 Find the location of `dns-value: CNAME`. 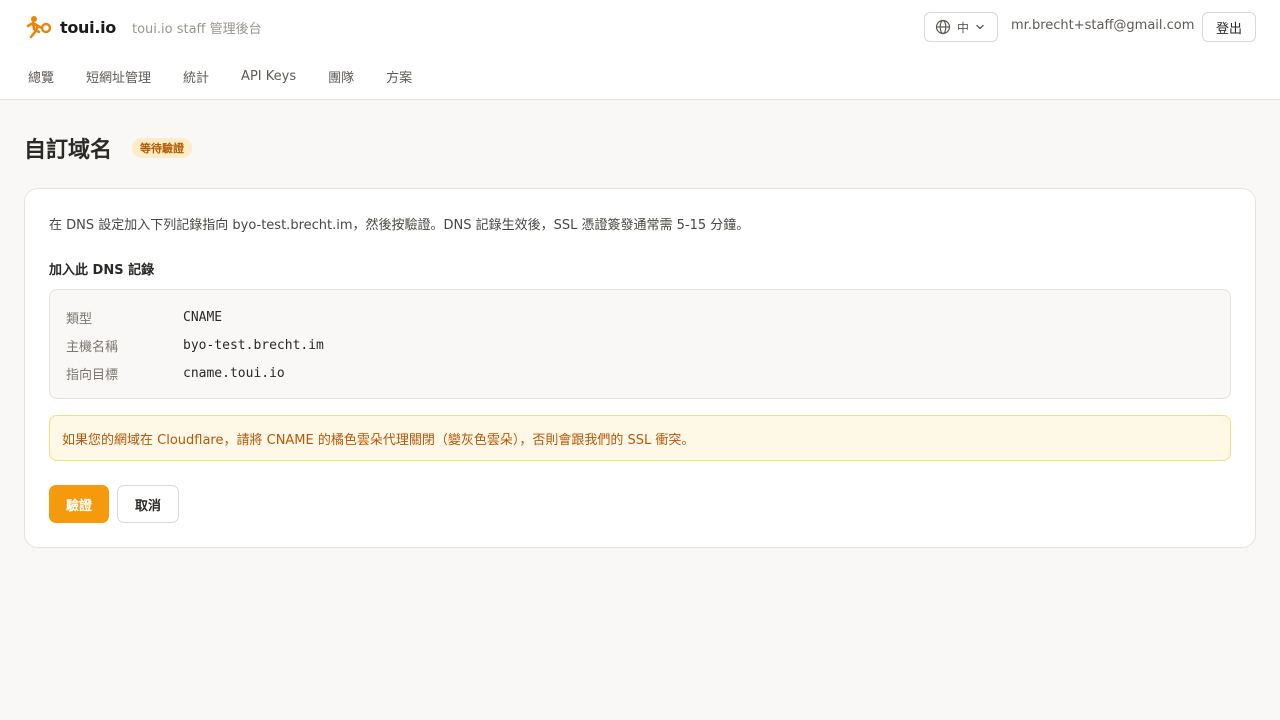

dns-value: CNAME is located at coordinates (203, 317).